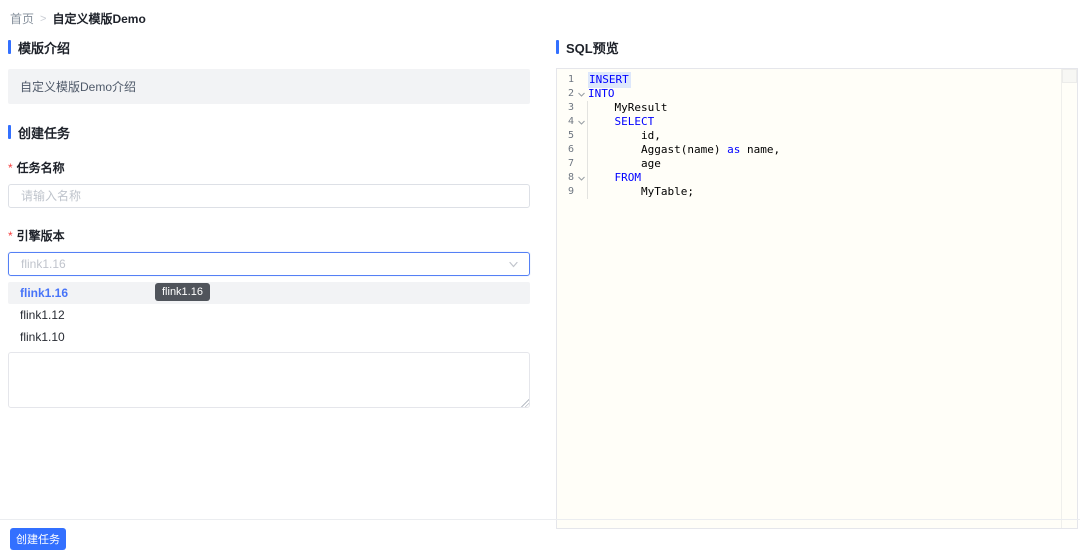 Image resolution: width=1080 pixels, height=552 pixels. Describe the element at coordinates (269, 47) in the screenshot. I see `intro-section-header: 模版介绍` at that location.